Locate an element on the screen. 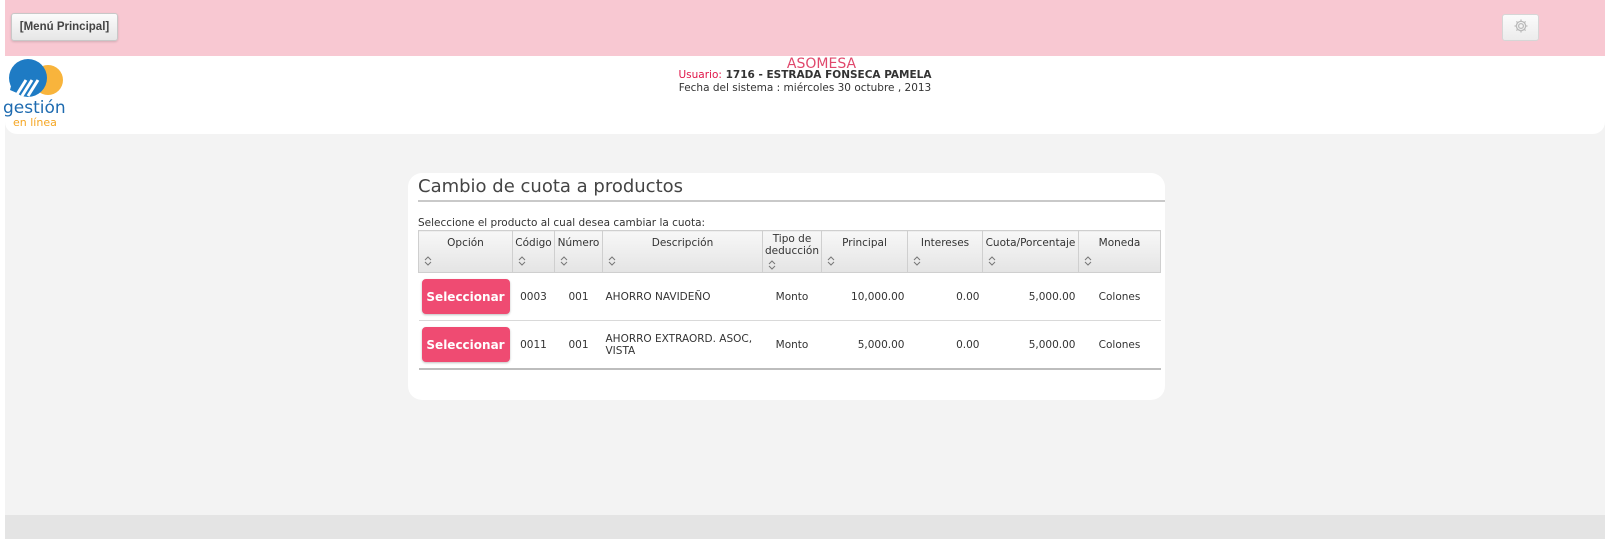 The height and width of the screenshot is (539, 1605). column-header-codigo: Código is located at coordinates (533, 251).